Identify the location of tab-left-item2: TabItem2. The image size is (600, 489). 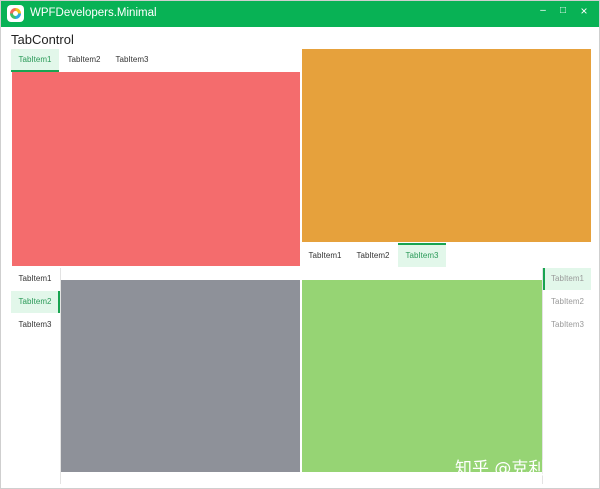
(35, 302).